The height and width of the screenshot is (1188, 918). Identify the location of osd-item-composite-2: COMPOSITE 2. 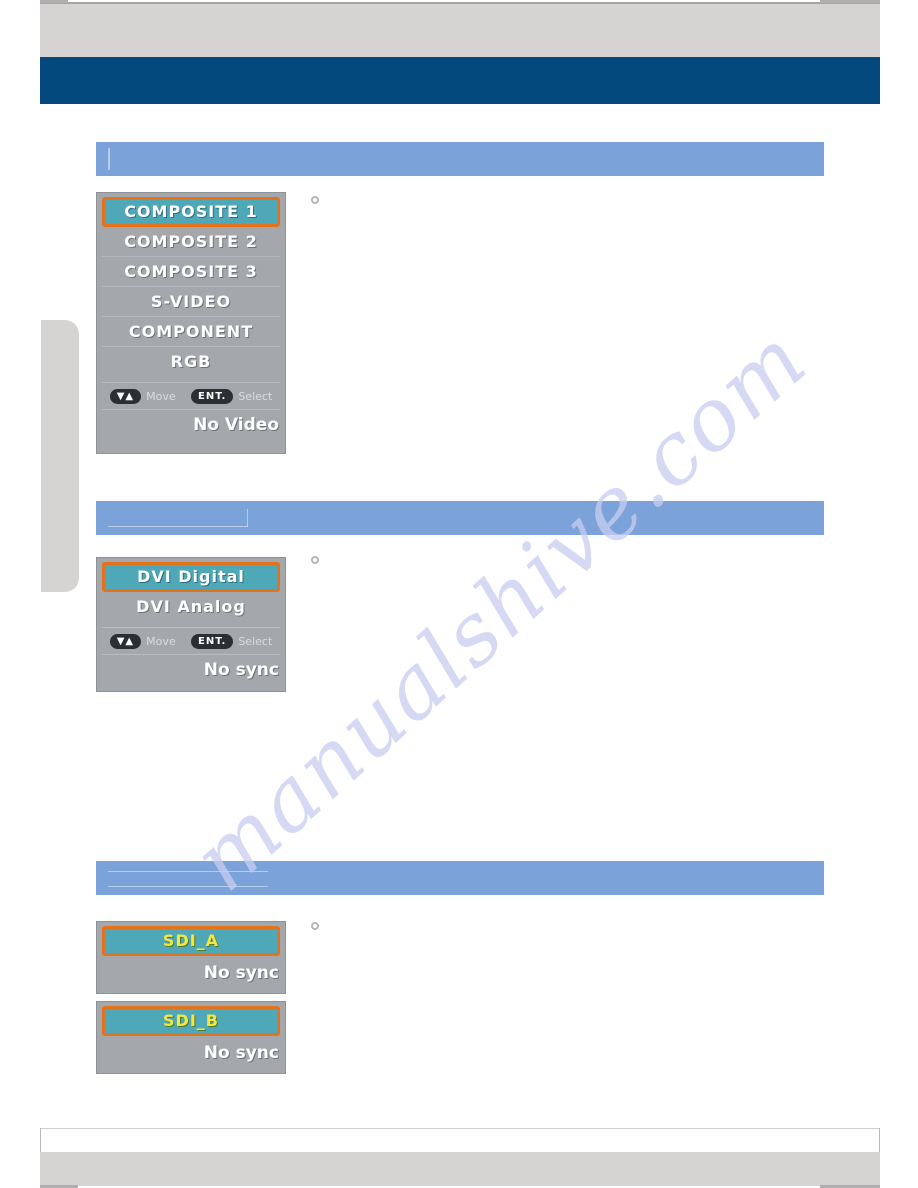
(191, 242).